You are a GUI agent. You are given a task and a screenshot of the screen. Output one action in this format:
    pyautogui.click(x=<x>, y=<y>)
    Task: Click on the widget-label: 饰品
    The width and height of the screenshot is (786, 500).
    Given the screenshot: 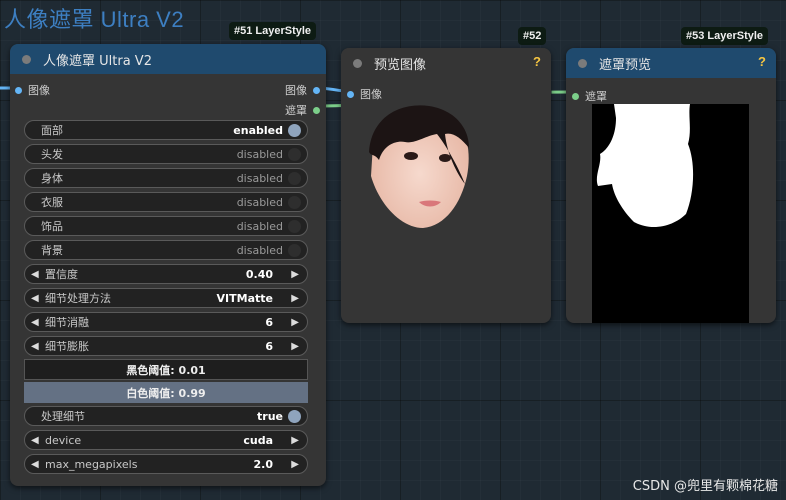 What is the action you would take?
    pyautogui.click(x=52, y=226)
    